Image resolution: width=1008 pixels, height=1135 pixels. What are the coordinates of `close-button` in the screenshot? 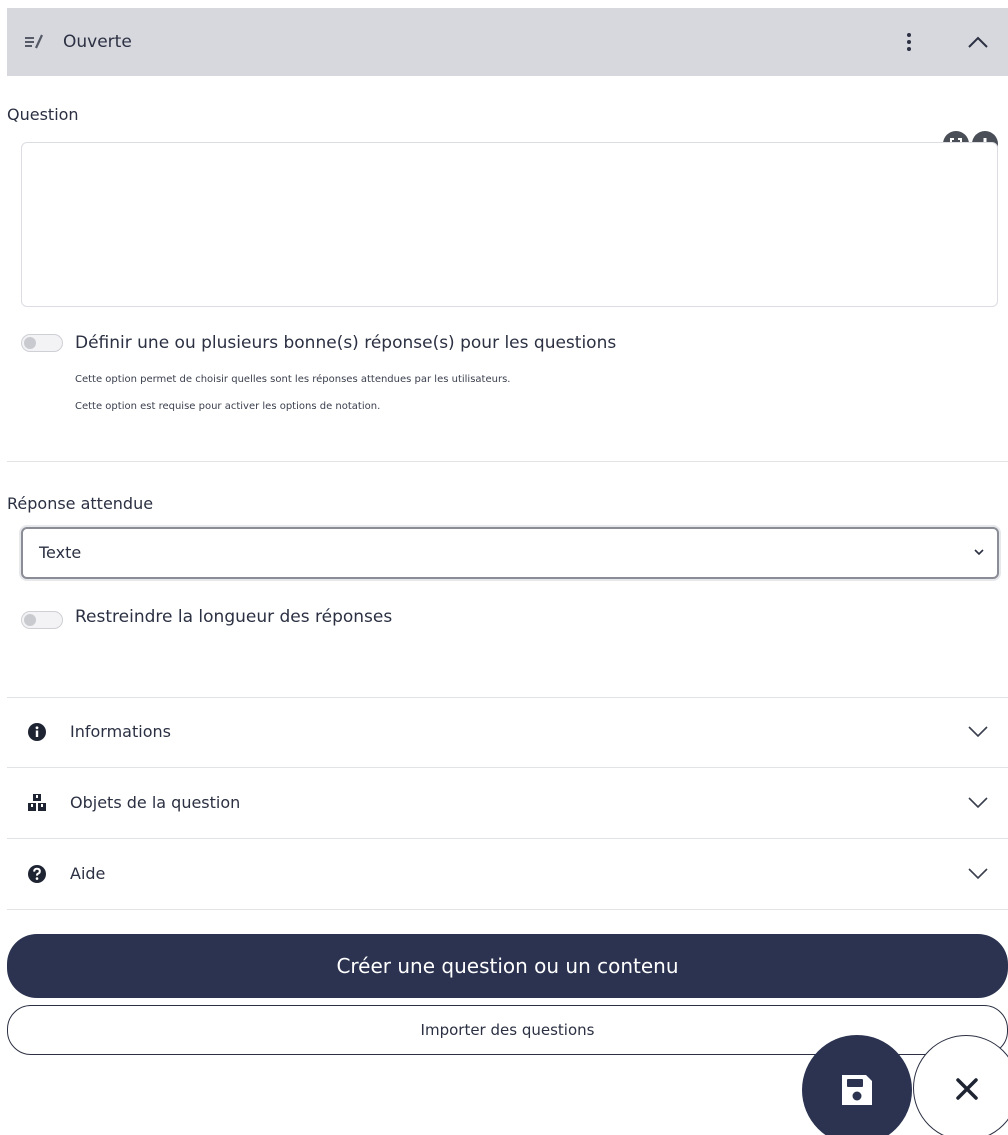 It's located at (960, 1085).